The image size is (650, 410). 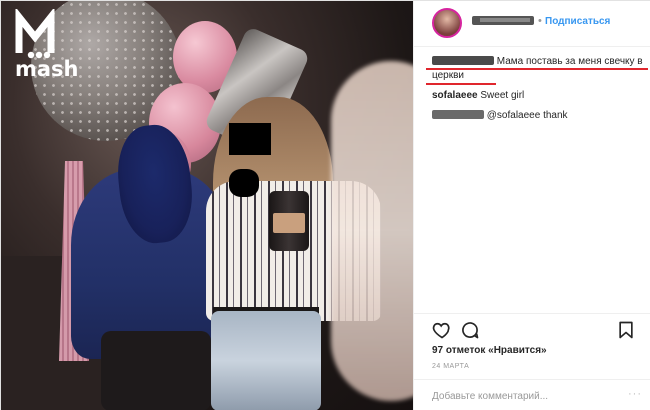 What do you see at coordinates (503, 20) in the screenshot?
I see `username-blurred` at bounding box center [503, 20].